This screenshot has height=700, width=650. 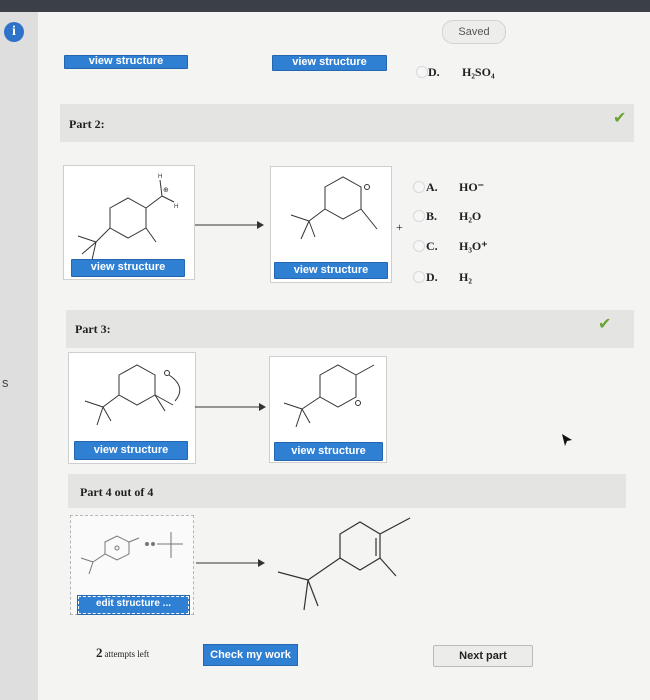 I want to click on part3-title: Part 3:, so click(x=93, y=329).